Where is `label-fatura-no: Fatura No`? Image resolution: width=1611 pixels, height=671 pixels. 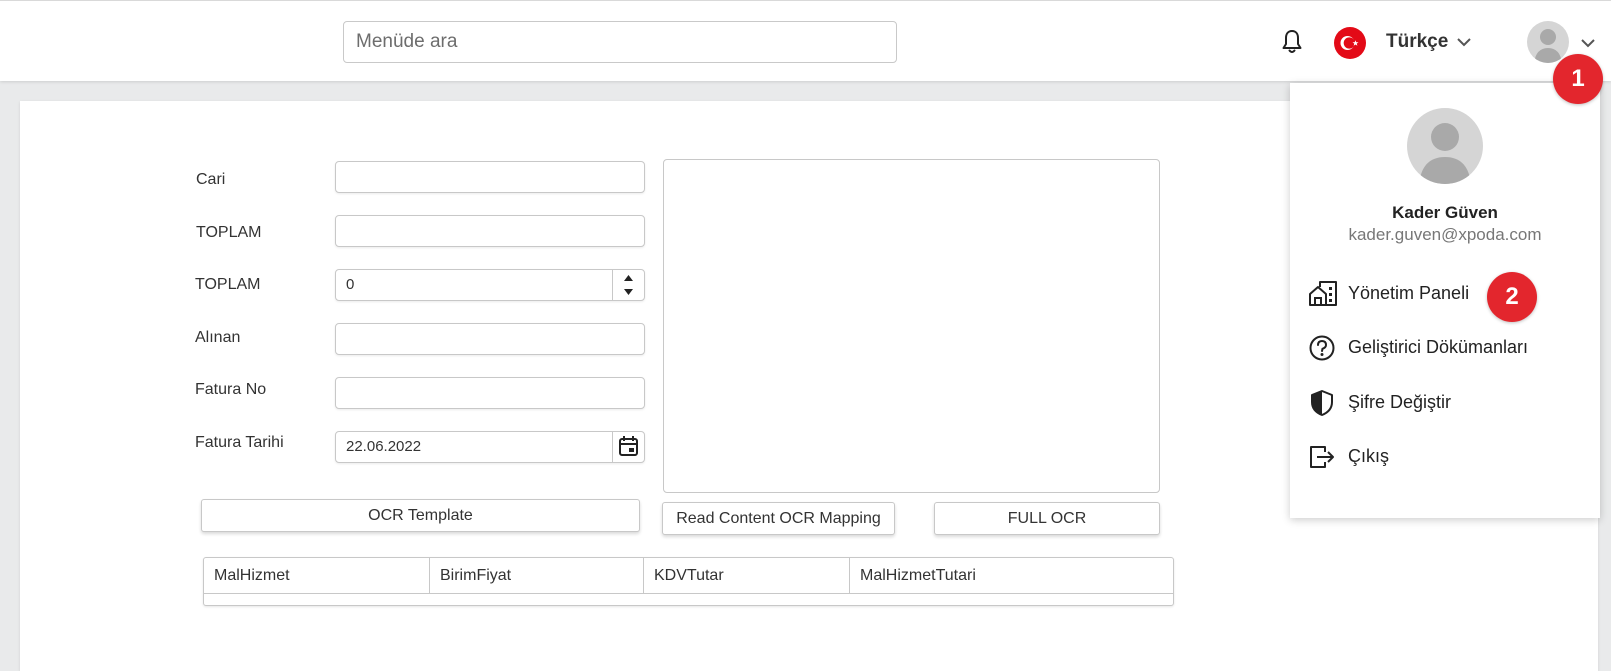 label-fatura-no: Fatura No is located at coordinates (231, 389).